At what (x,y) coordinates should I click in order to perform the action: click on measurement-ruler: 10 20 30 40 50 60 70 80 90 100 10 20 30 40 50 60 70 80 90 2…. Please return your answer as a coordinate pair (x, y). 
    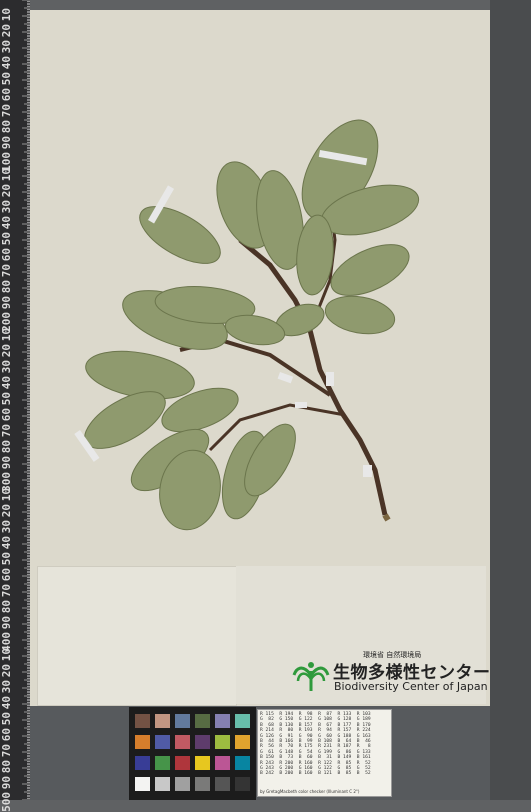
    Looking at the image, I should click on (15, 406).